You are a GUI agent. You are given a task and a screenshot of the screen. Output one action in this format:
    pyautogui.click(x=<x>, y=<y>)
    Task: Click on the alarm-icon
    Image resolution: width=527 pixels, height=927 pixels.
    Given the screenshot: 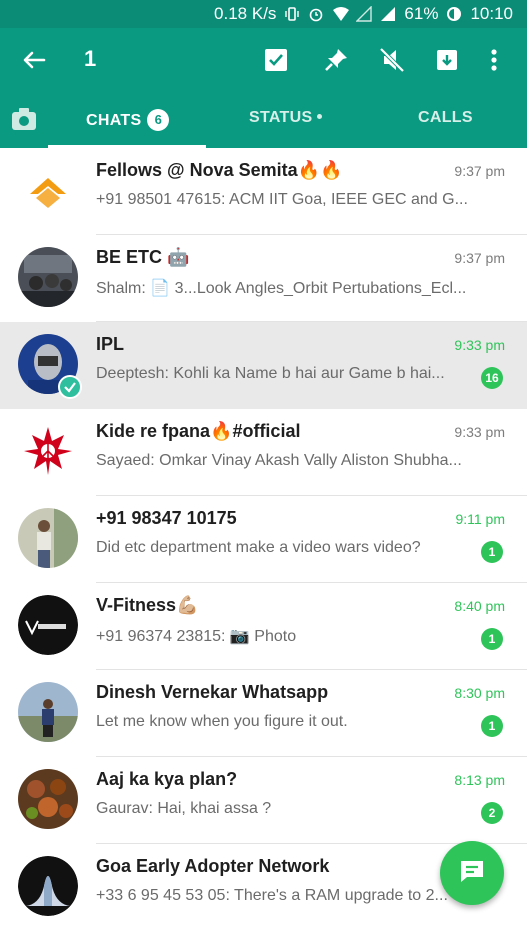 What is the action you would take?
    pyautogui.click(x=316, y=14)
    